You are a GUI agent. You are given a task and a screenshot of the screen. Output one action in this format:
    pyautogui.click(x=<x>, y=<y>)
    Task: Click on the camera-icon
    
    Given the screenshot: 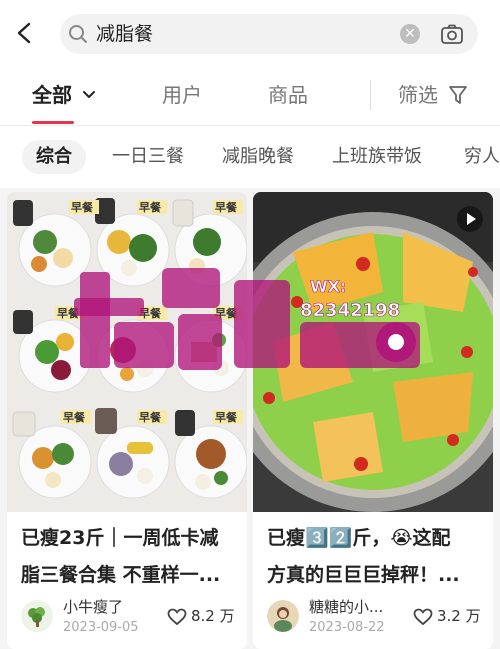 What is the action you would take?
    pyautogui.click(x=452, y=34)
    